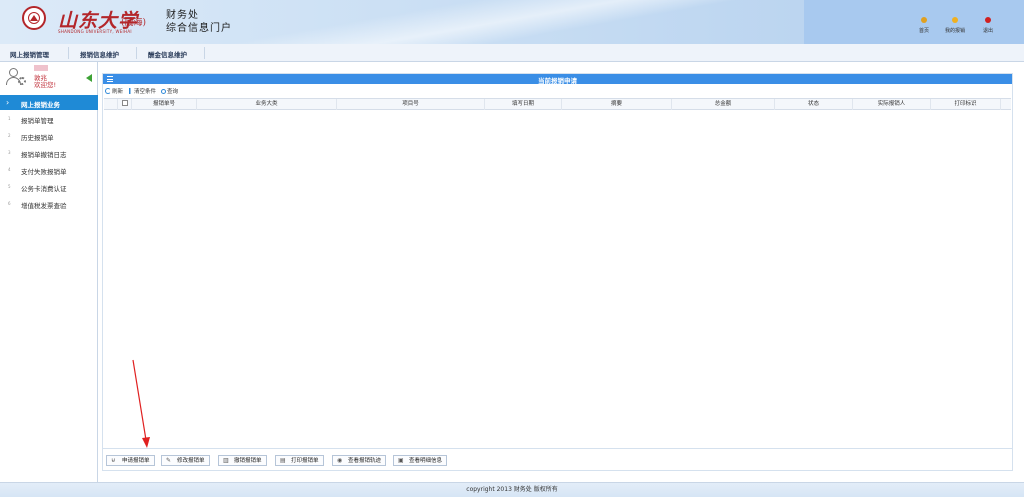 The image size is (1024, 497). What do you see at coordinates (512, 489) in the screenshot?
I see `footer: copyright 2013 财务处 版权所有` at bounding box center [512, 489].